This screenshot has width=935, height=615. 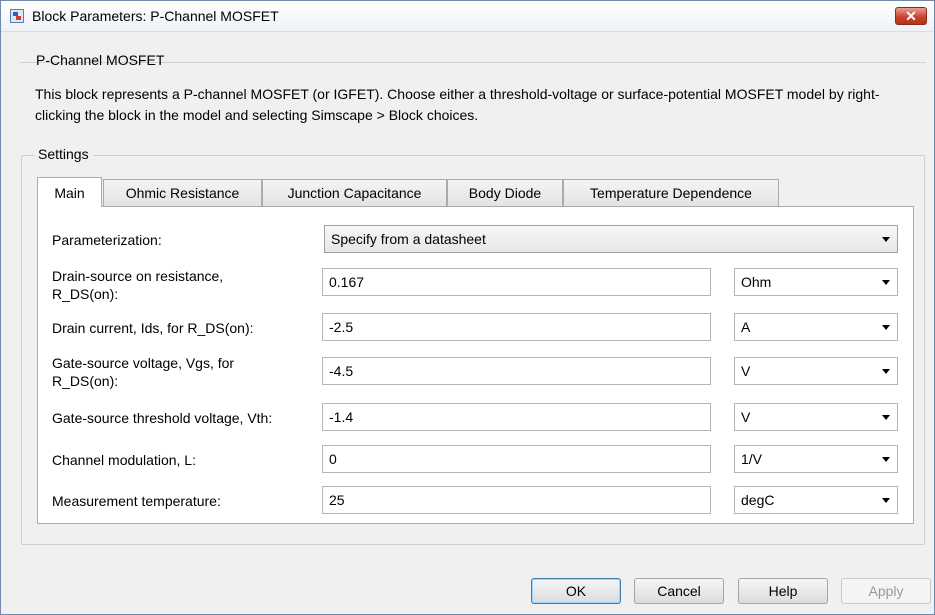 What do you see at coordinates (153, 328) in the screenshot?
I see `drain-current-label: Drain current, Ids, for R_DS(on):` at bounding box center [153, 328].